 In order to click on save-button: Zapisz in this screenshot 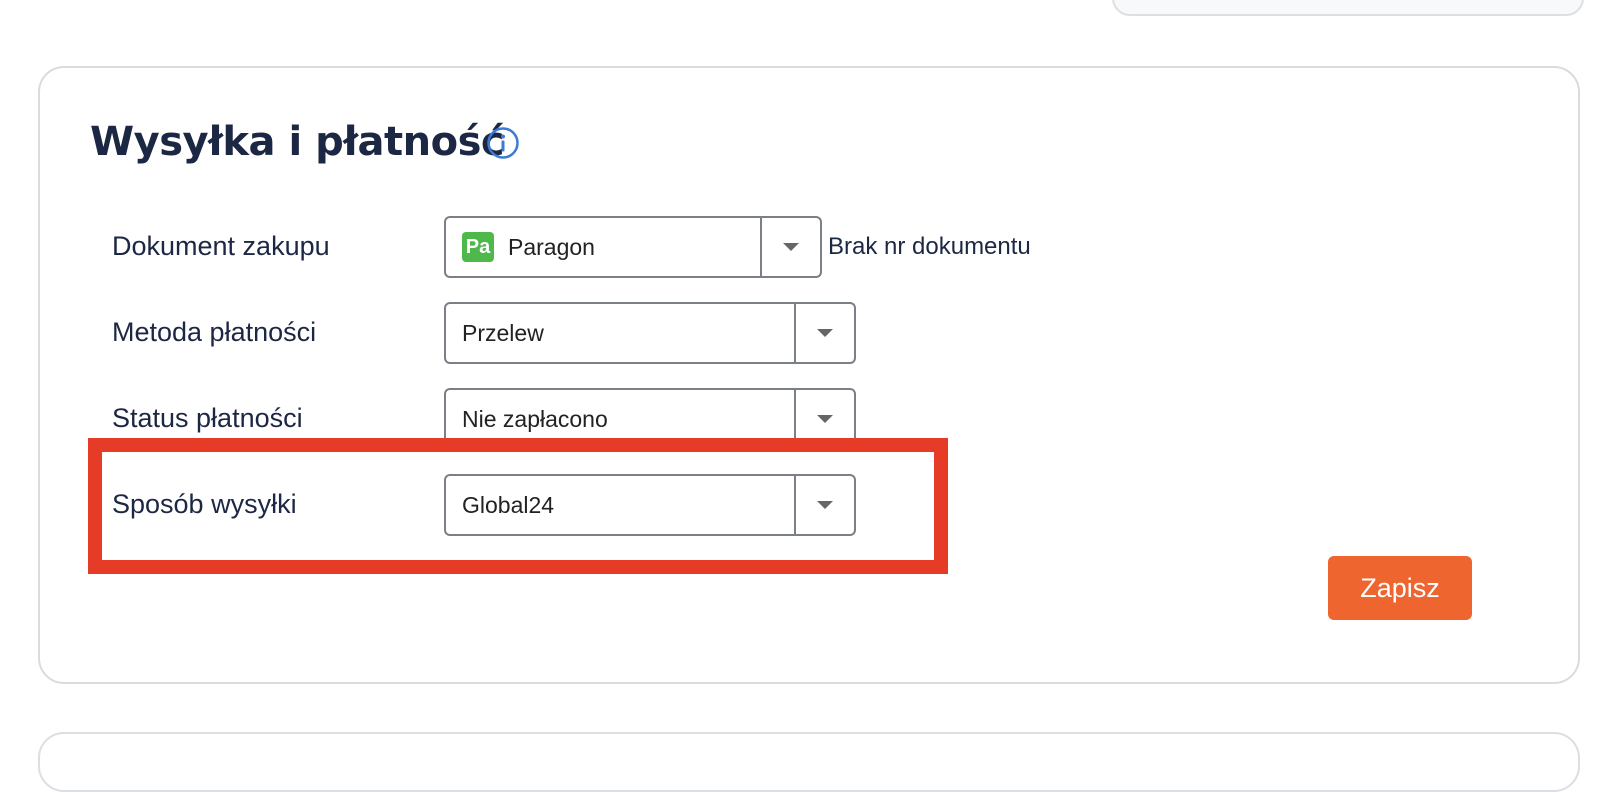, I will do `click(1400, 588)`.